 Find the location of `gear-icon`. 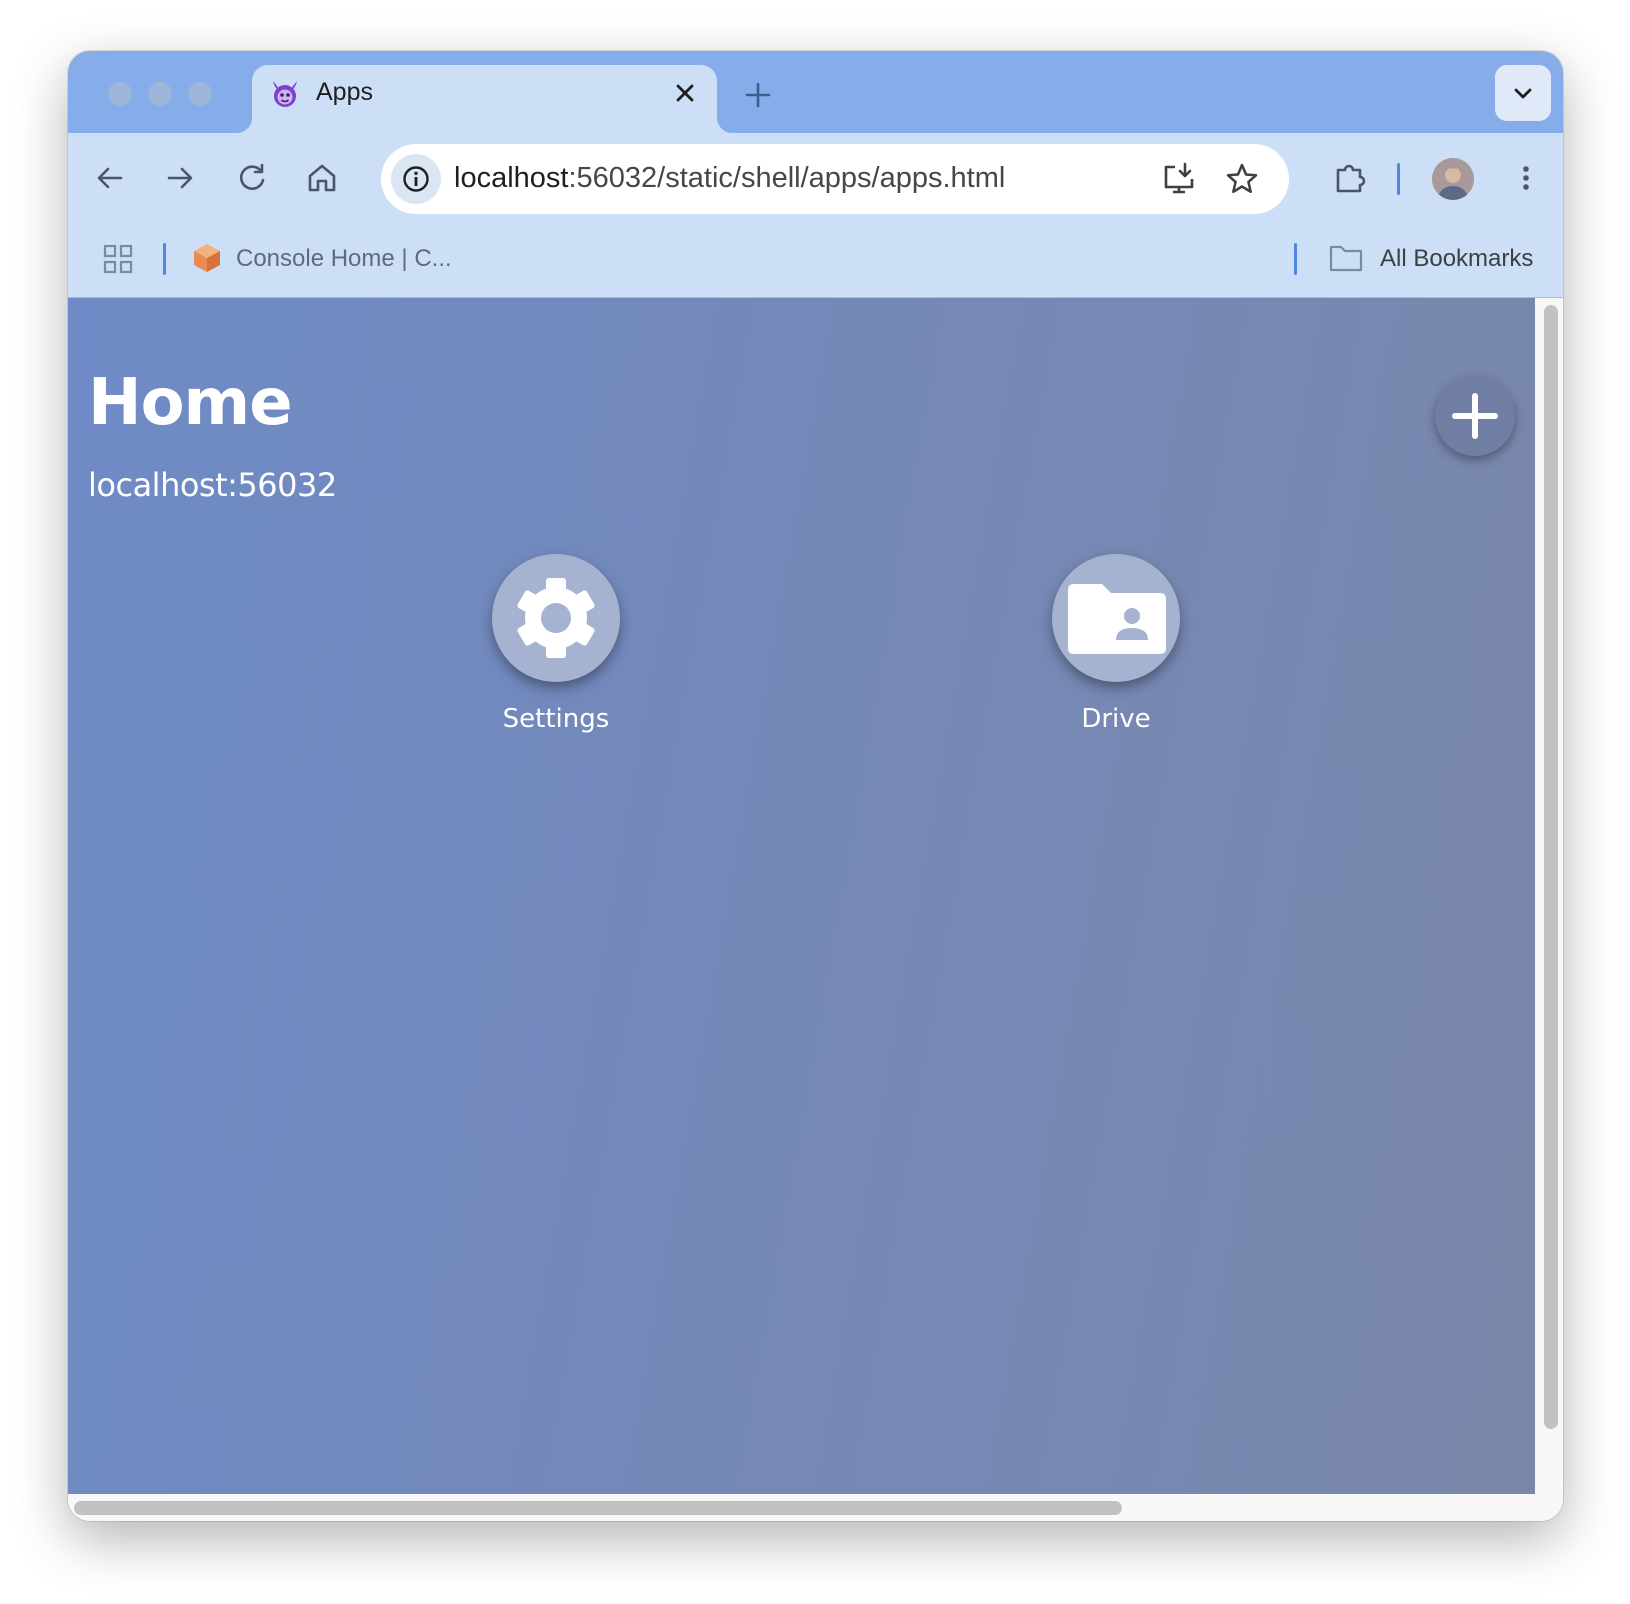

gear-icon is located at coordinates (556, 618).